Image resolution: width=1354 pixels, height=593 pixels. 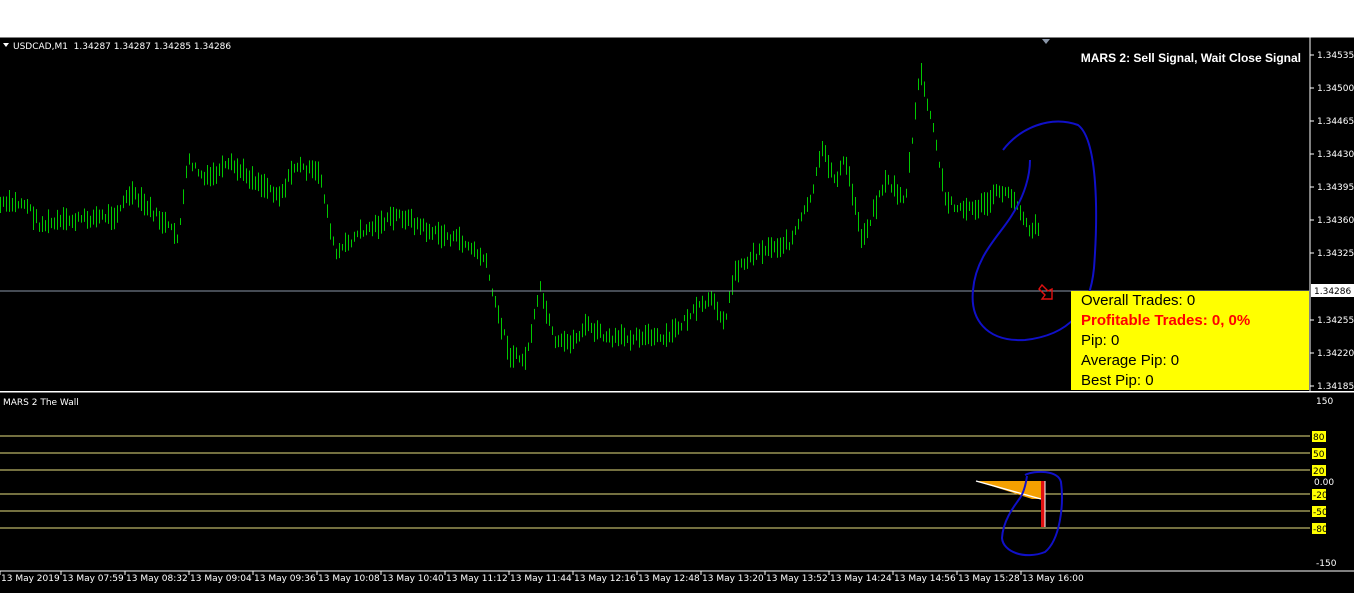 I want to click on price-tick-label: 1.34185, so click(x=1335, y=387).